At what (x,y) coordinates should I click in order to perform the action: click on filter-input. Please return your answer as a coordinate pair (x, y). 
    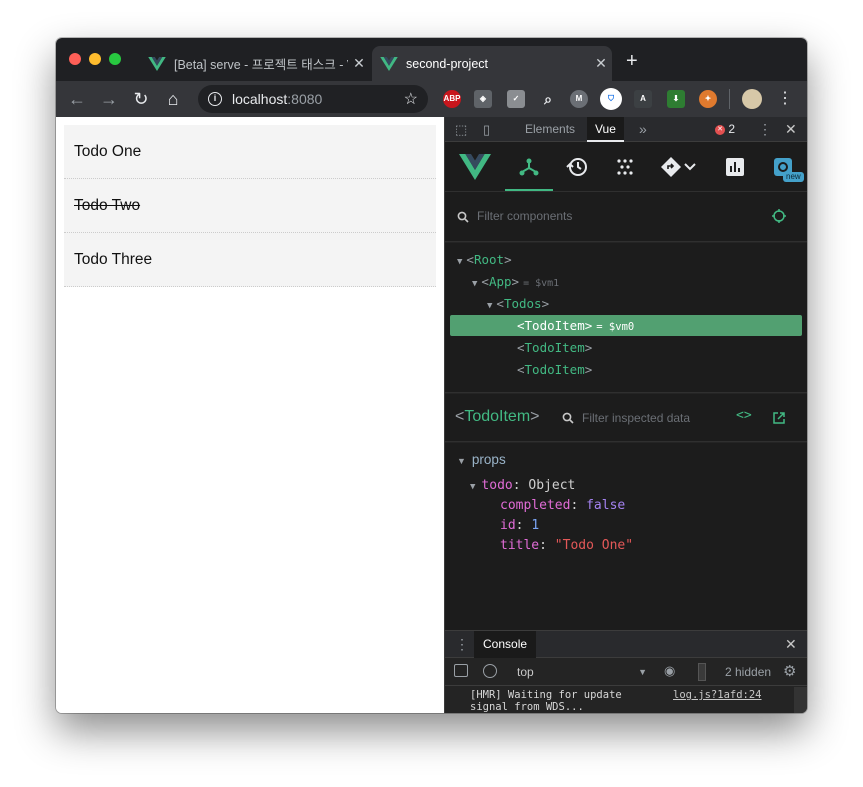
    Looking at the image, I should click on (702, 672).